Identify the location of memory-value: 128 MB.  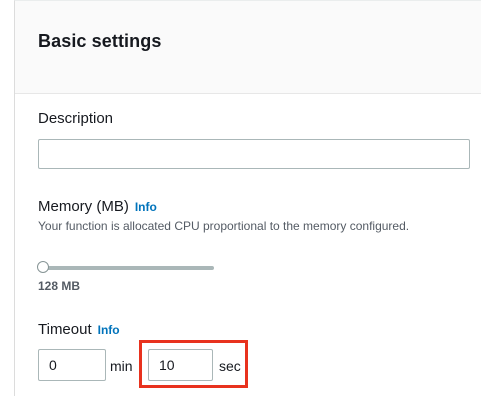
(59, 286).